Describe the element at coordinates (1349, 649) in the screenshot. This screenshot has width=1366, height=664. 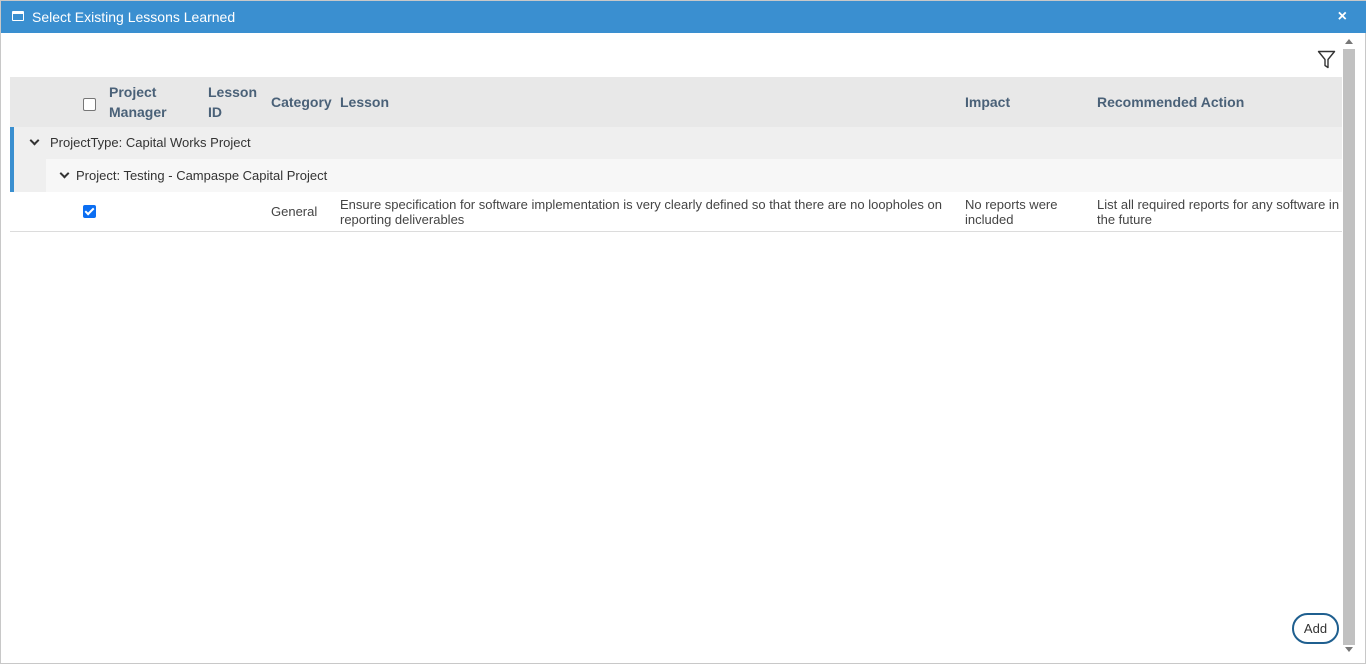
I see `scroll-down-icon` at that location.